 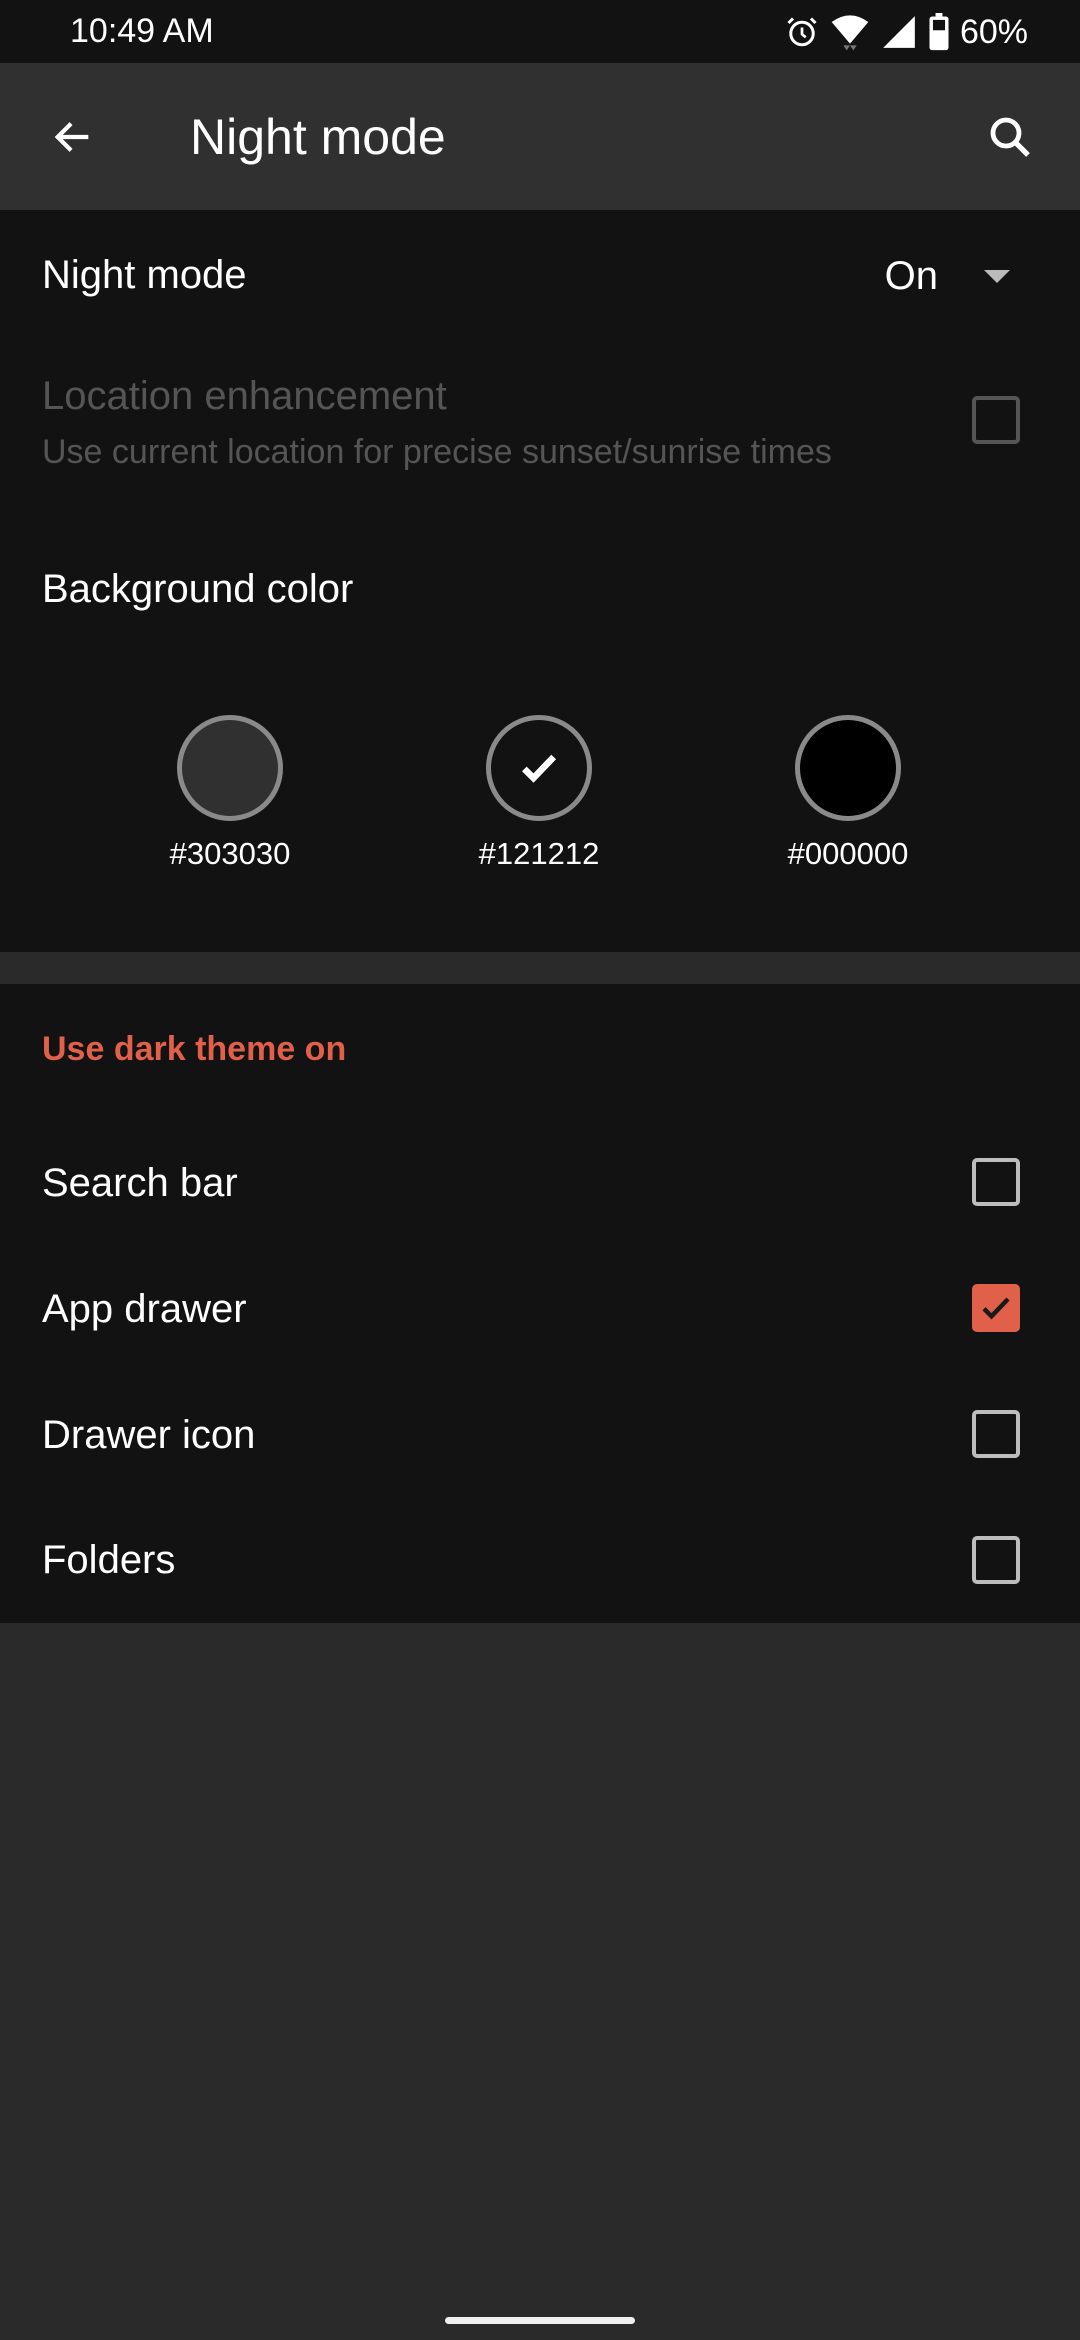 I want to click on arrow-left-icon, so click(x=71, y=137).